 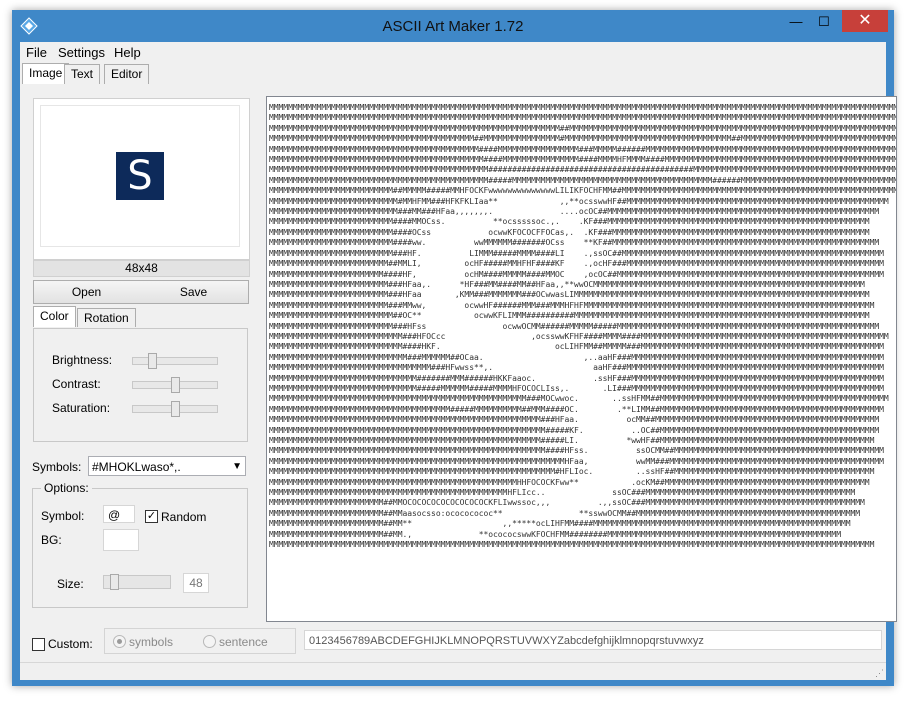 I want to click on custom-label: Custom:, so click(x=70, y=644).